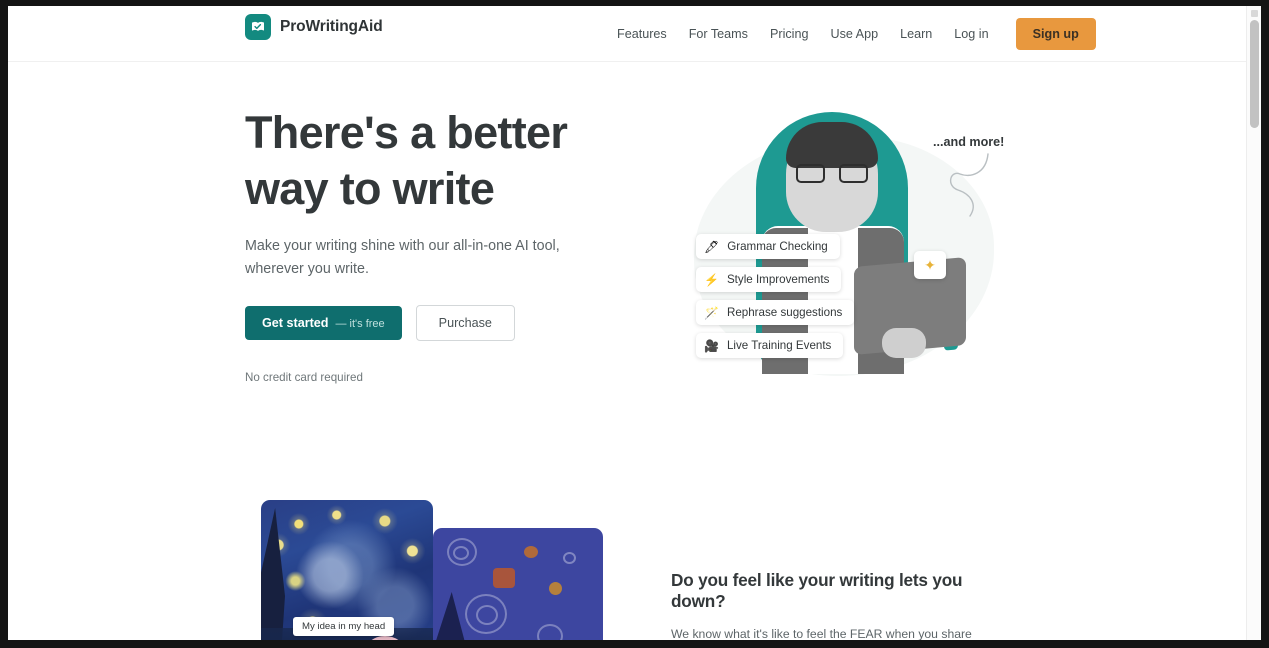 This screenshot has height=648, width=1269. I want to click on feature-pill-grammar-checking: 🖋 Grammar Checking, so click(768, 246).